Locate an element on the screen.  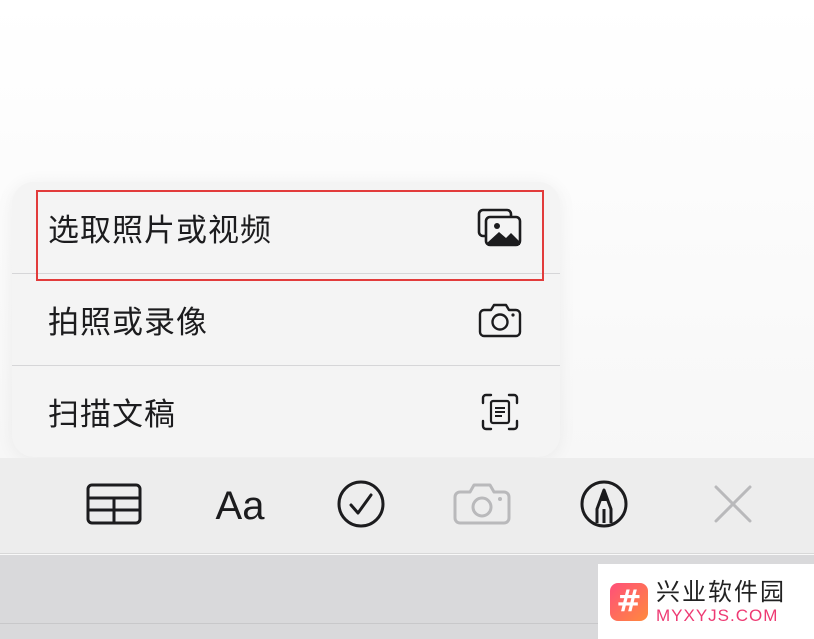
text-format-icon: Aa is located at coordinates (240, 505).